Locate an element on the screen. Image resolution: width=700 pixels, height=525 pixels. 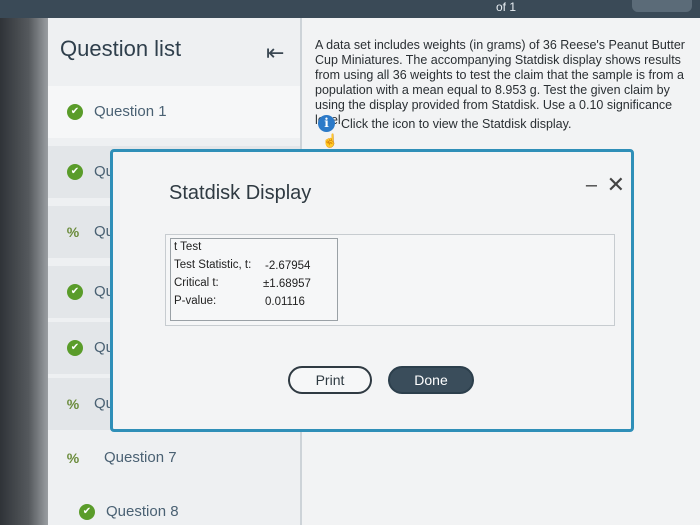
question-item-1: ✔ Question 1 is located at coordinates (174, 112).